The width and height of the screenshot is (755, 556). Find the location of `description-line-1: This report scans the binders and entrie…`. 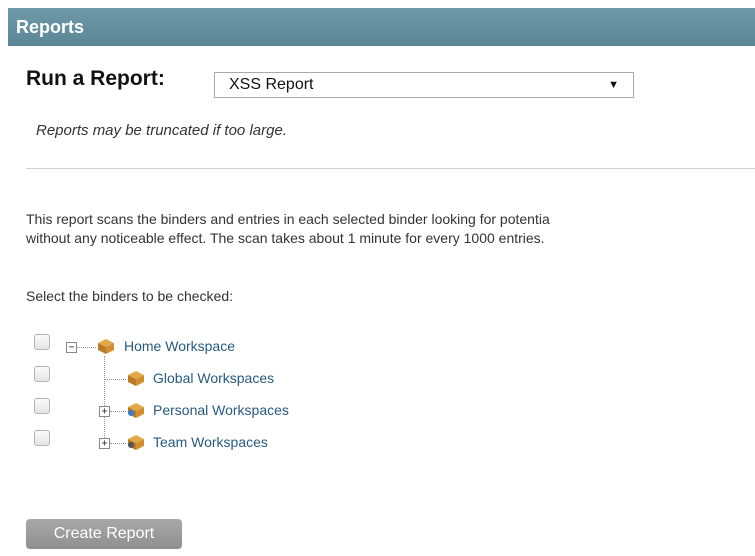

description-line-1: This report scans the binders and entrie… is located at coordinates (288, 219).